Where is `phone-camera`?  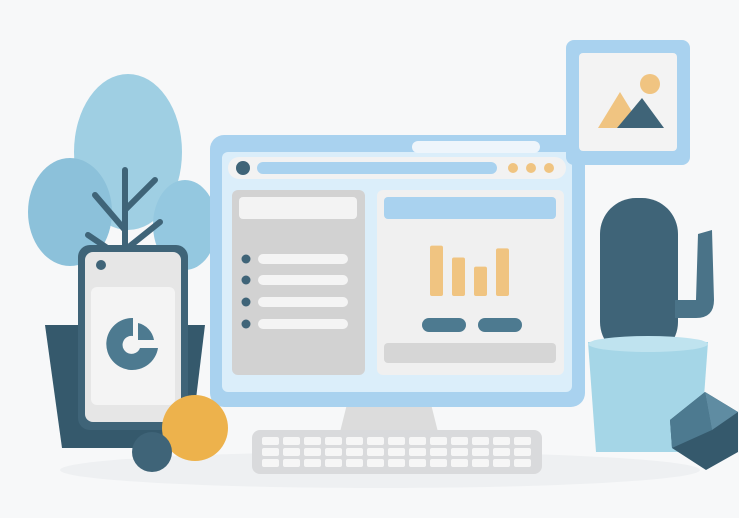 phone-camera is located at coordinates (101, 265).